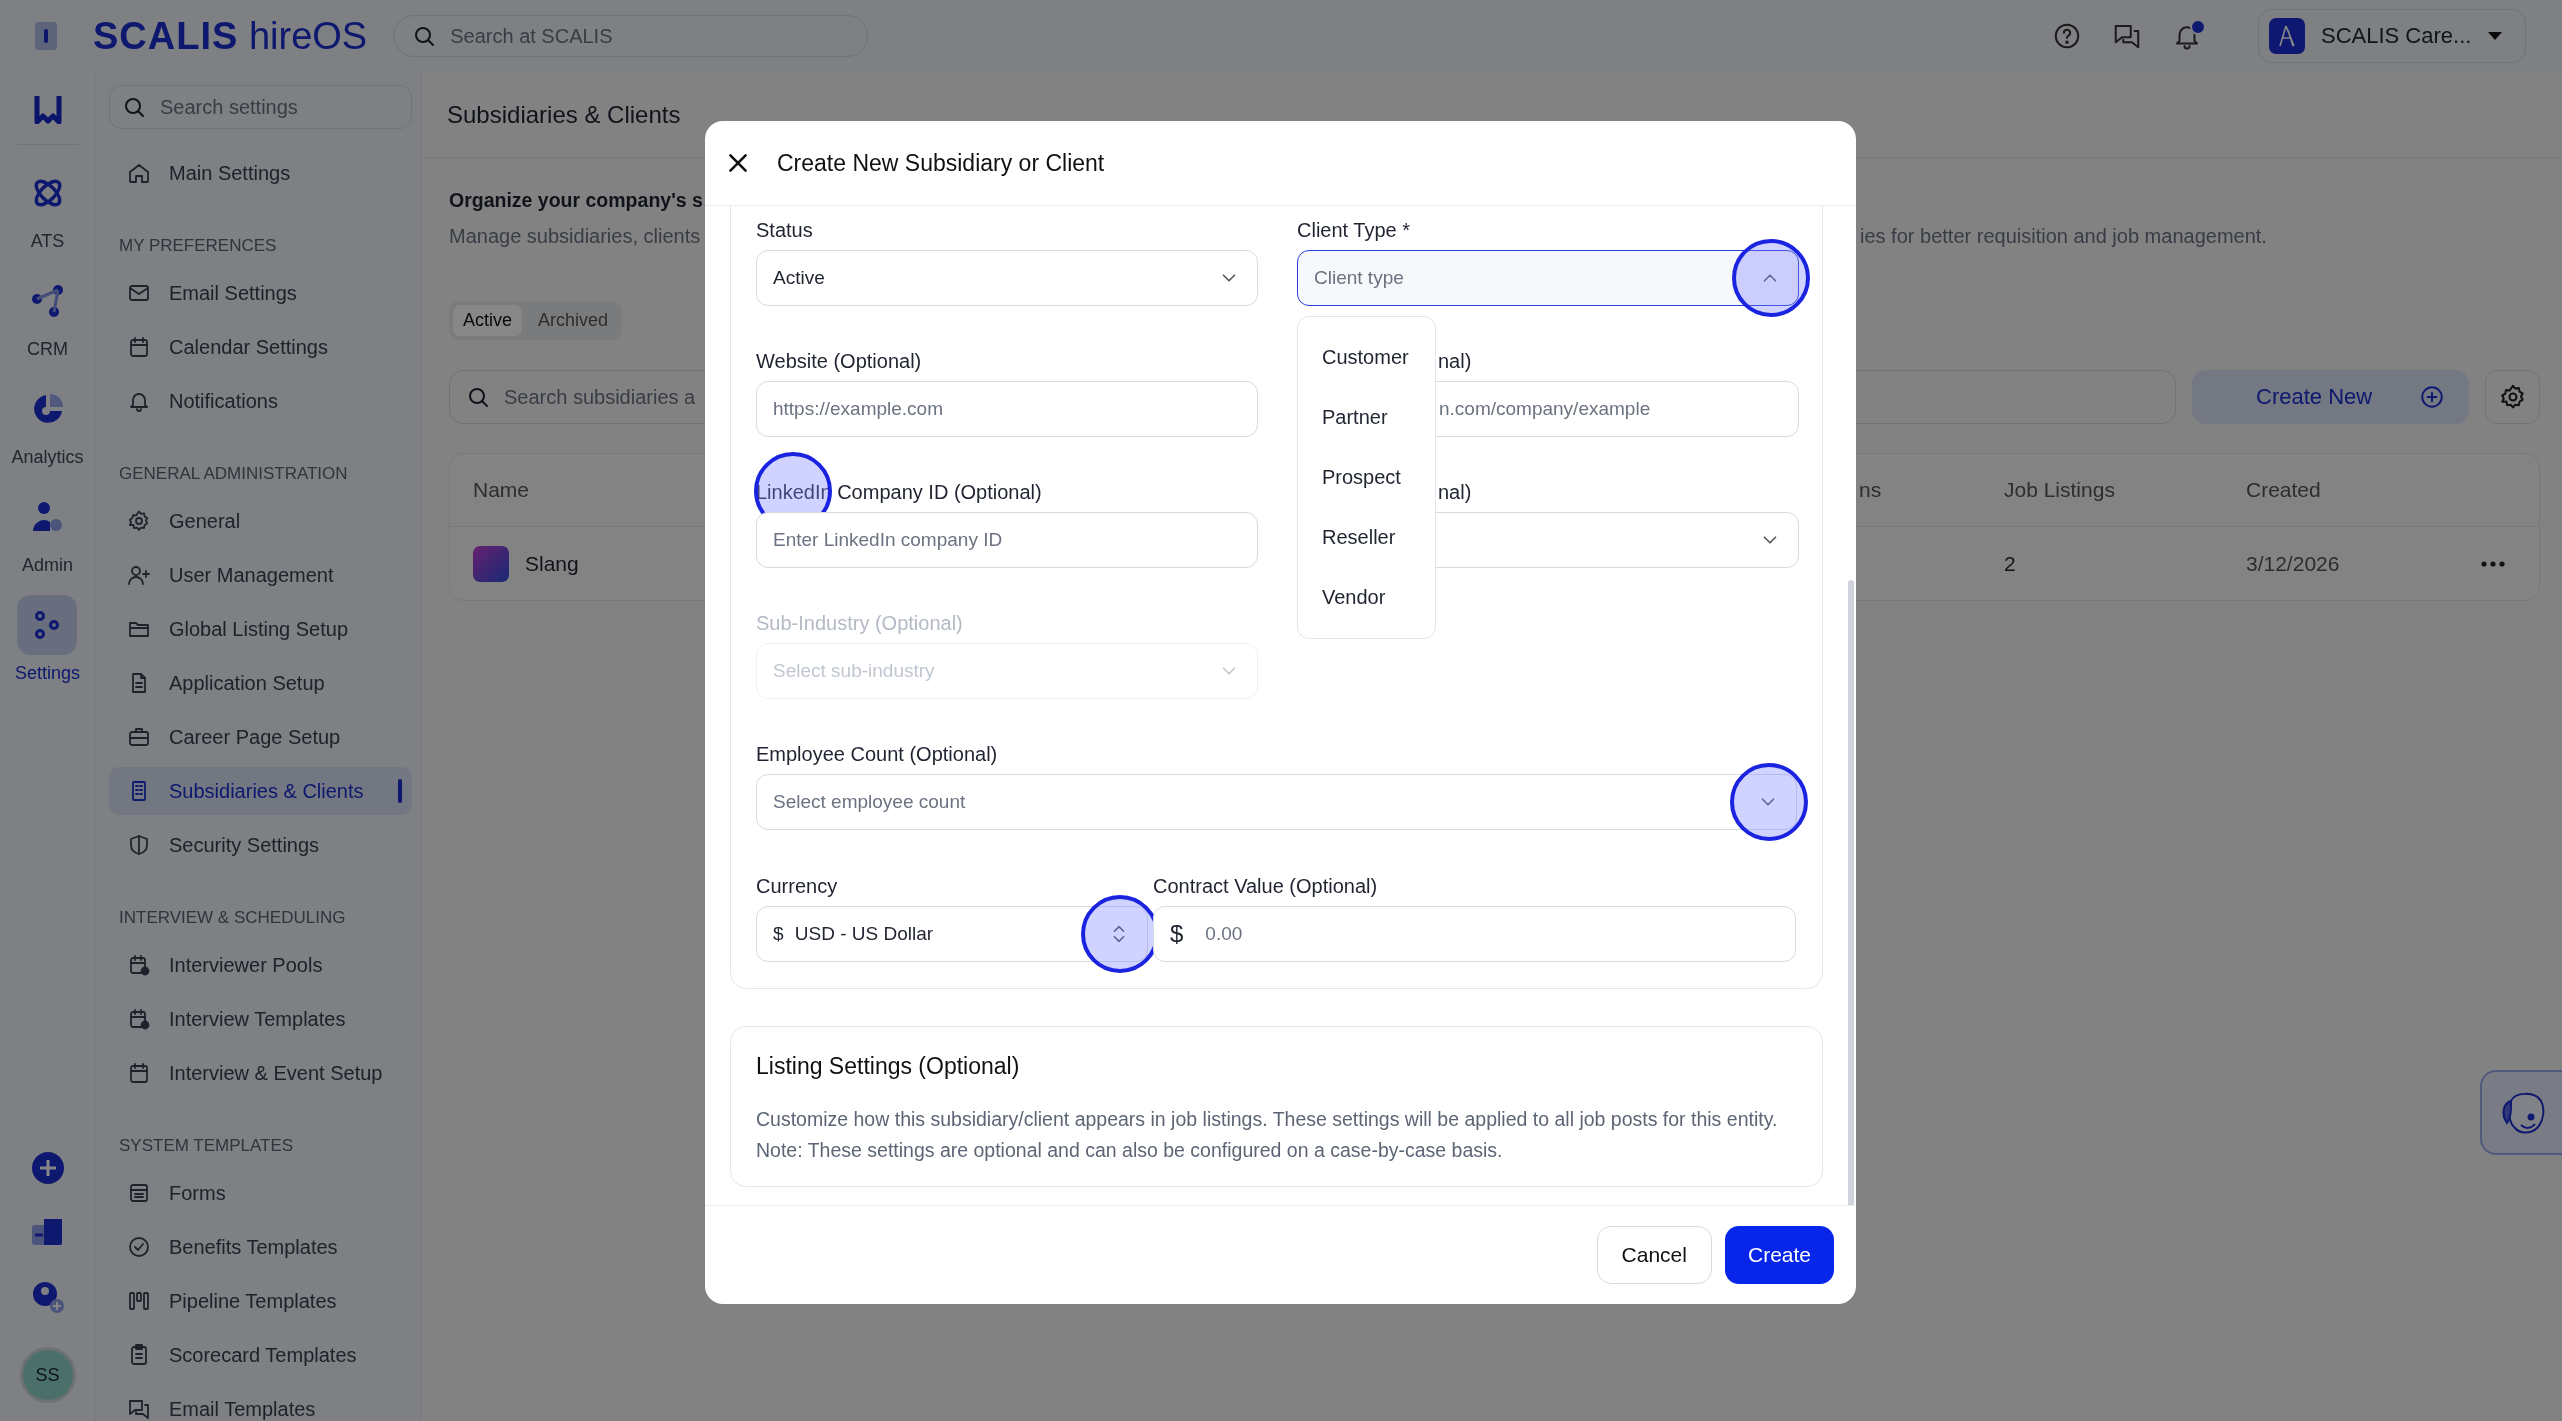 The height and width of the screenshot is (1421, 2562). What do you see at coordinates (2330, 397) in the screenshot?
I see `create-new-button: Create New` at bounding box center [2330, 397].